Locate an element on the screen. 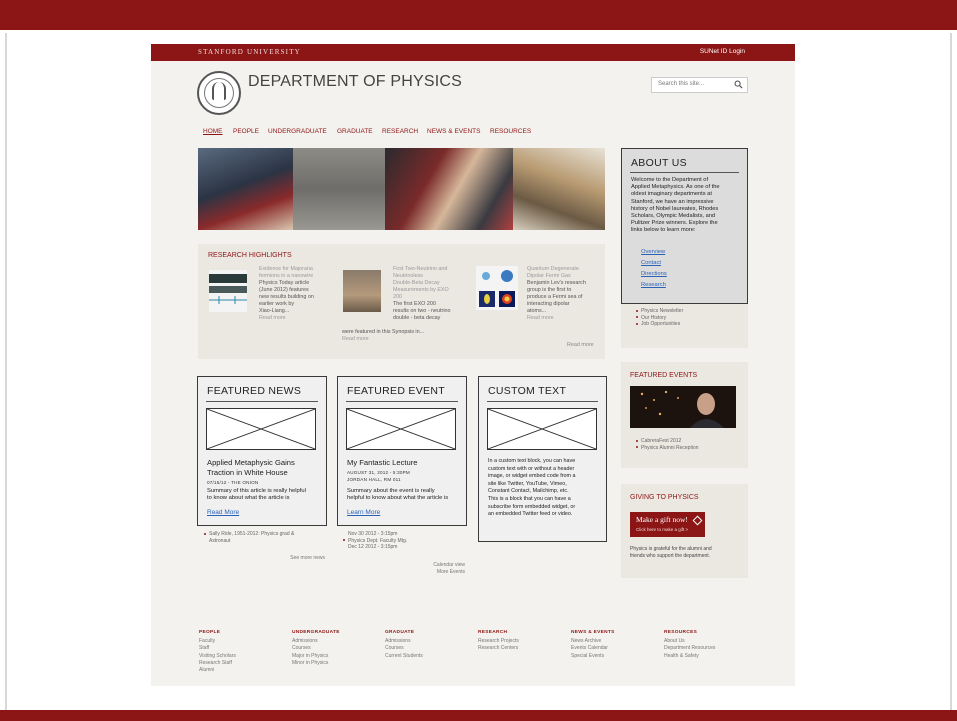 The height and width of the screenshot is (721, 957). tree-icon is located at coordinates (219, 91).